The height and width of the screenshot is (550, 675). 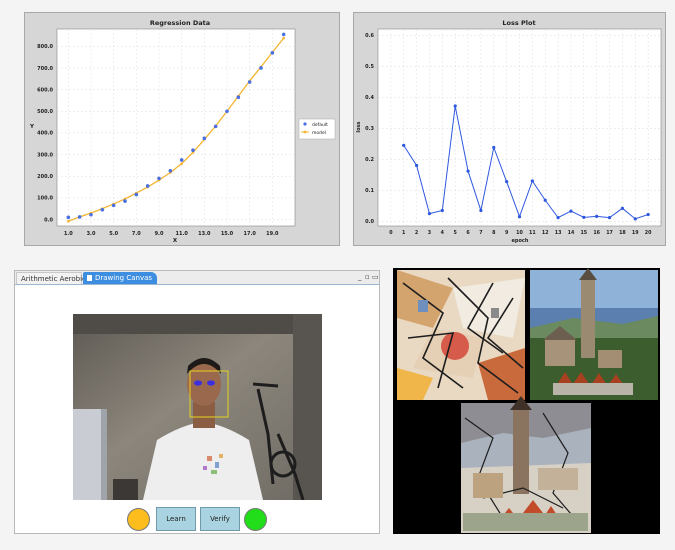 What do you see at coordinates (369, 129) in the screenshot?
I see `y-tick-label: 0.3` at bounding box center [369, 129].